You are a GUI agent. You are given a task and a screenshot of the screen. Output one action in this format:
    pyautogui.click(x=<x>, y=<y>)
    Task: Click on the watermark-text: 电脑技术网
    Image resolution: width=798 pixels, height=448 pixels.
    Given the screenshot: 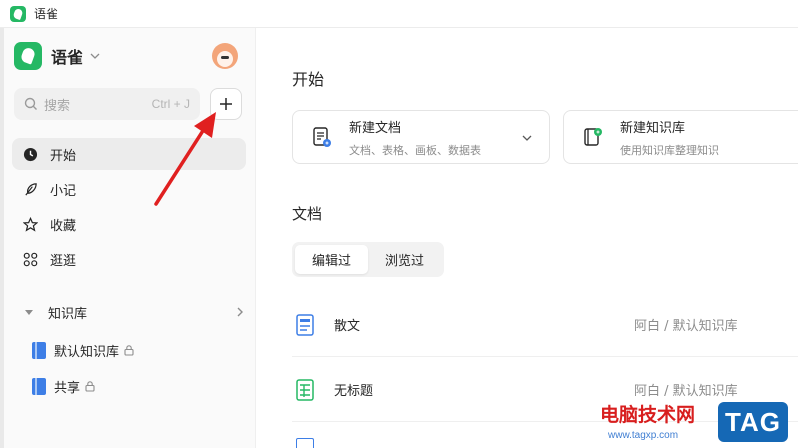 What is the action you would take?
    pyautogui.click(x=648, y=415)
    